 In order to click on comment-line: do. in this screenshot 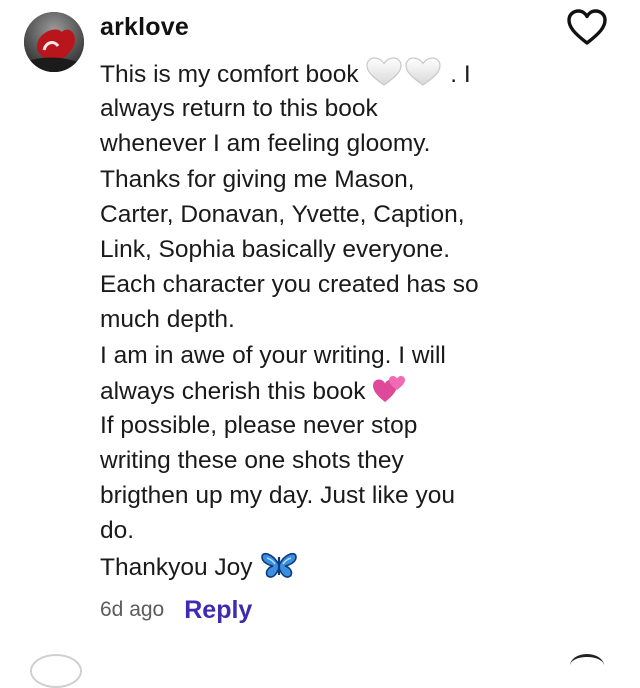, I will do `click(117, 531)`.